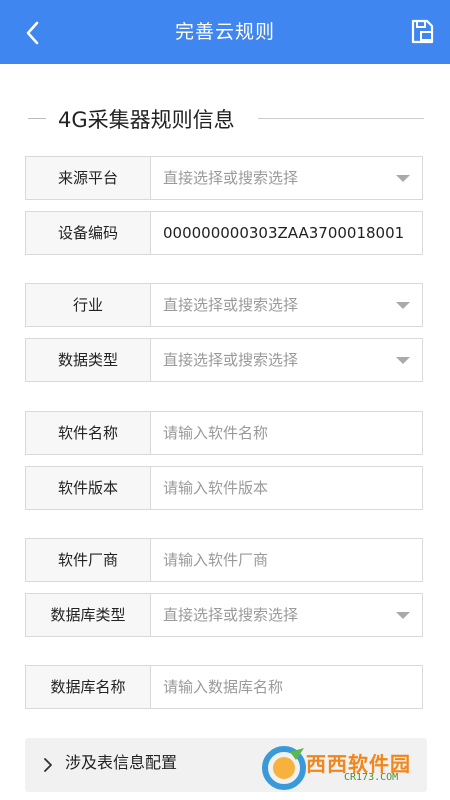 The image size is (450, 800). I want to click on field-label: 软件名称, so click(88, 433).